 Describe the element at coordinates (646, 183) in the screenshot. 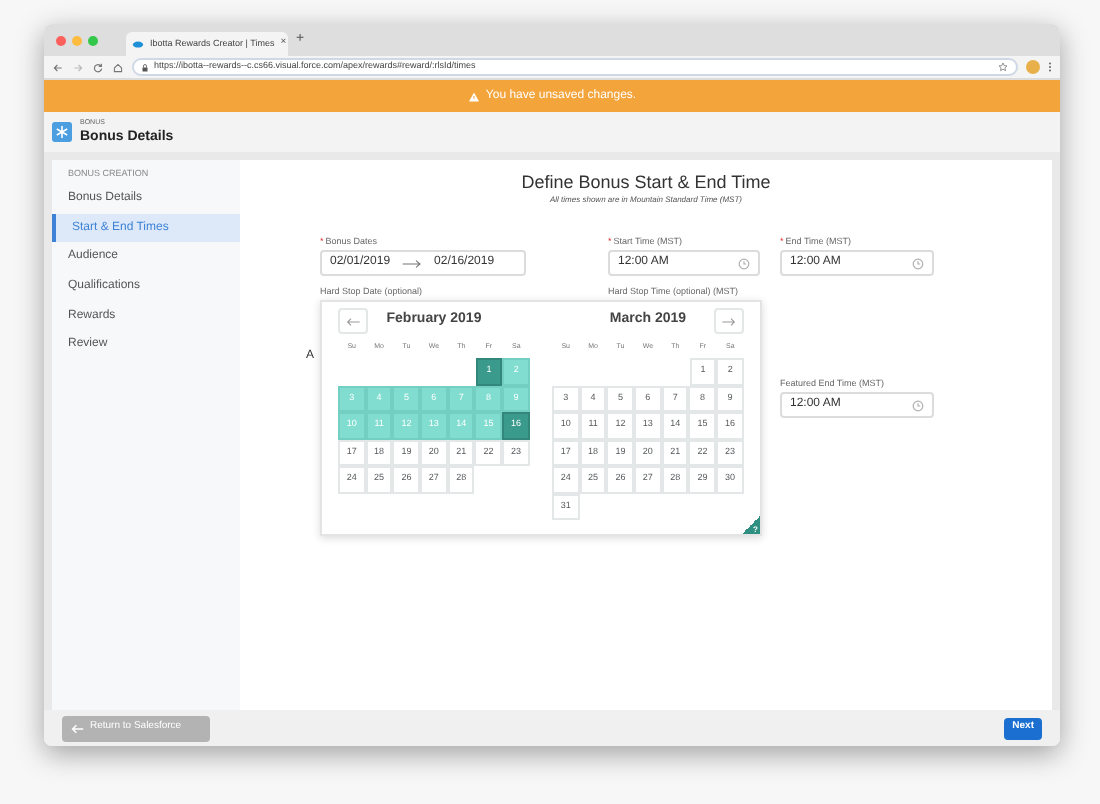

I see `form-title: Define Bonus Start & End Time` at that location.